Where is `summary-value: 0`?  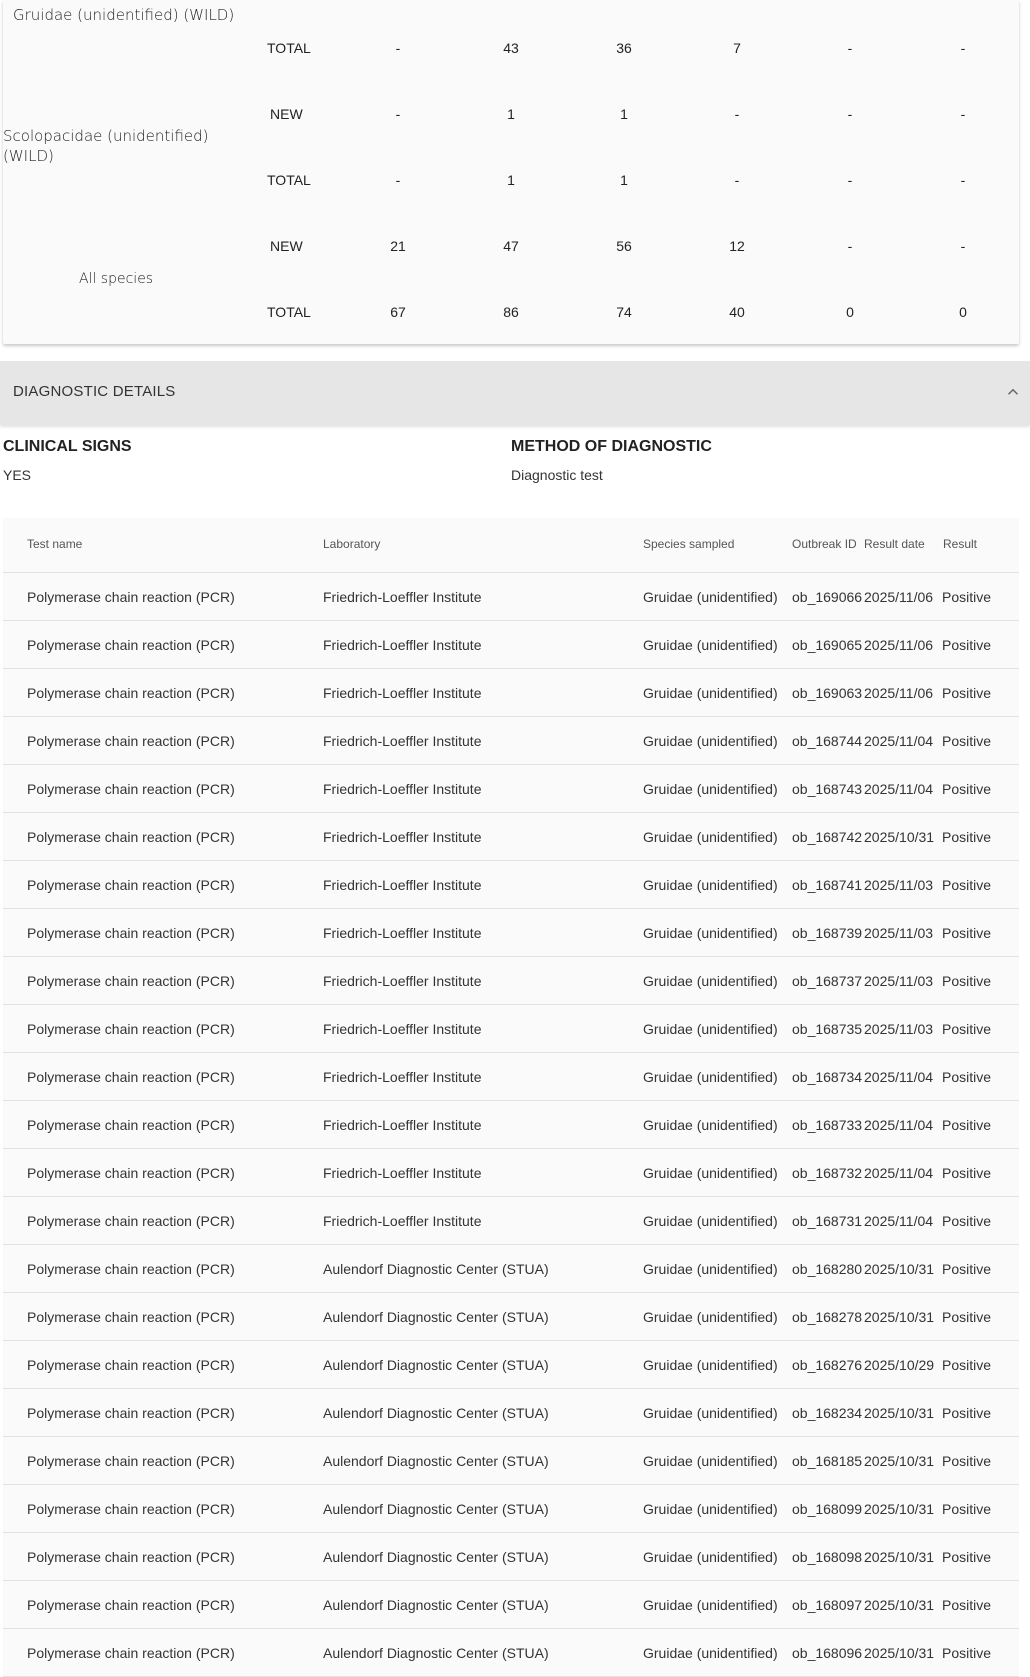 summary-value: 0 is located at coordinates (963, 312).